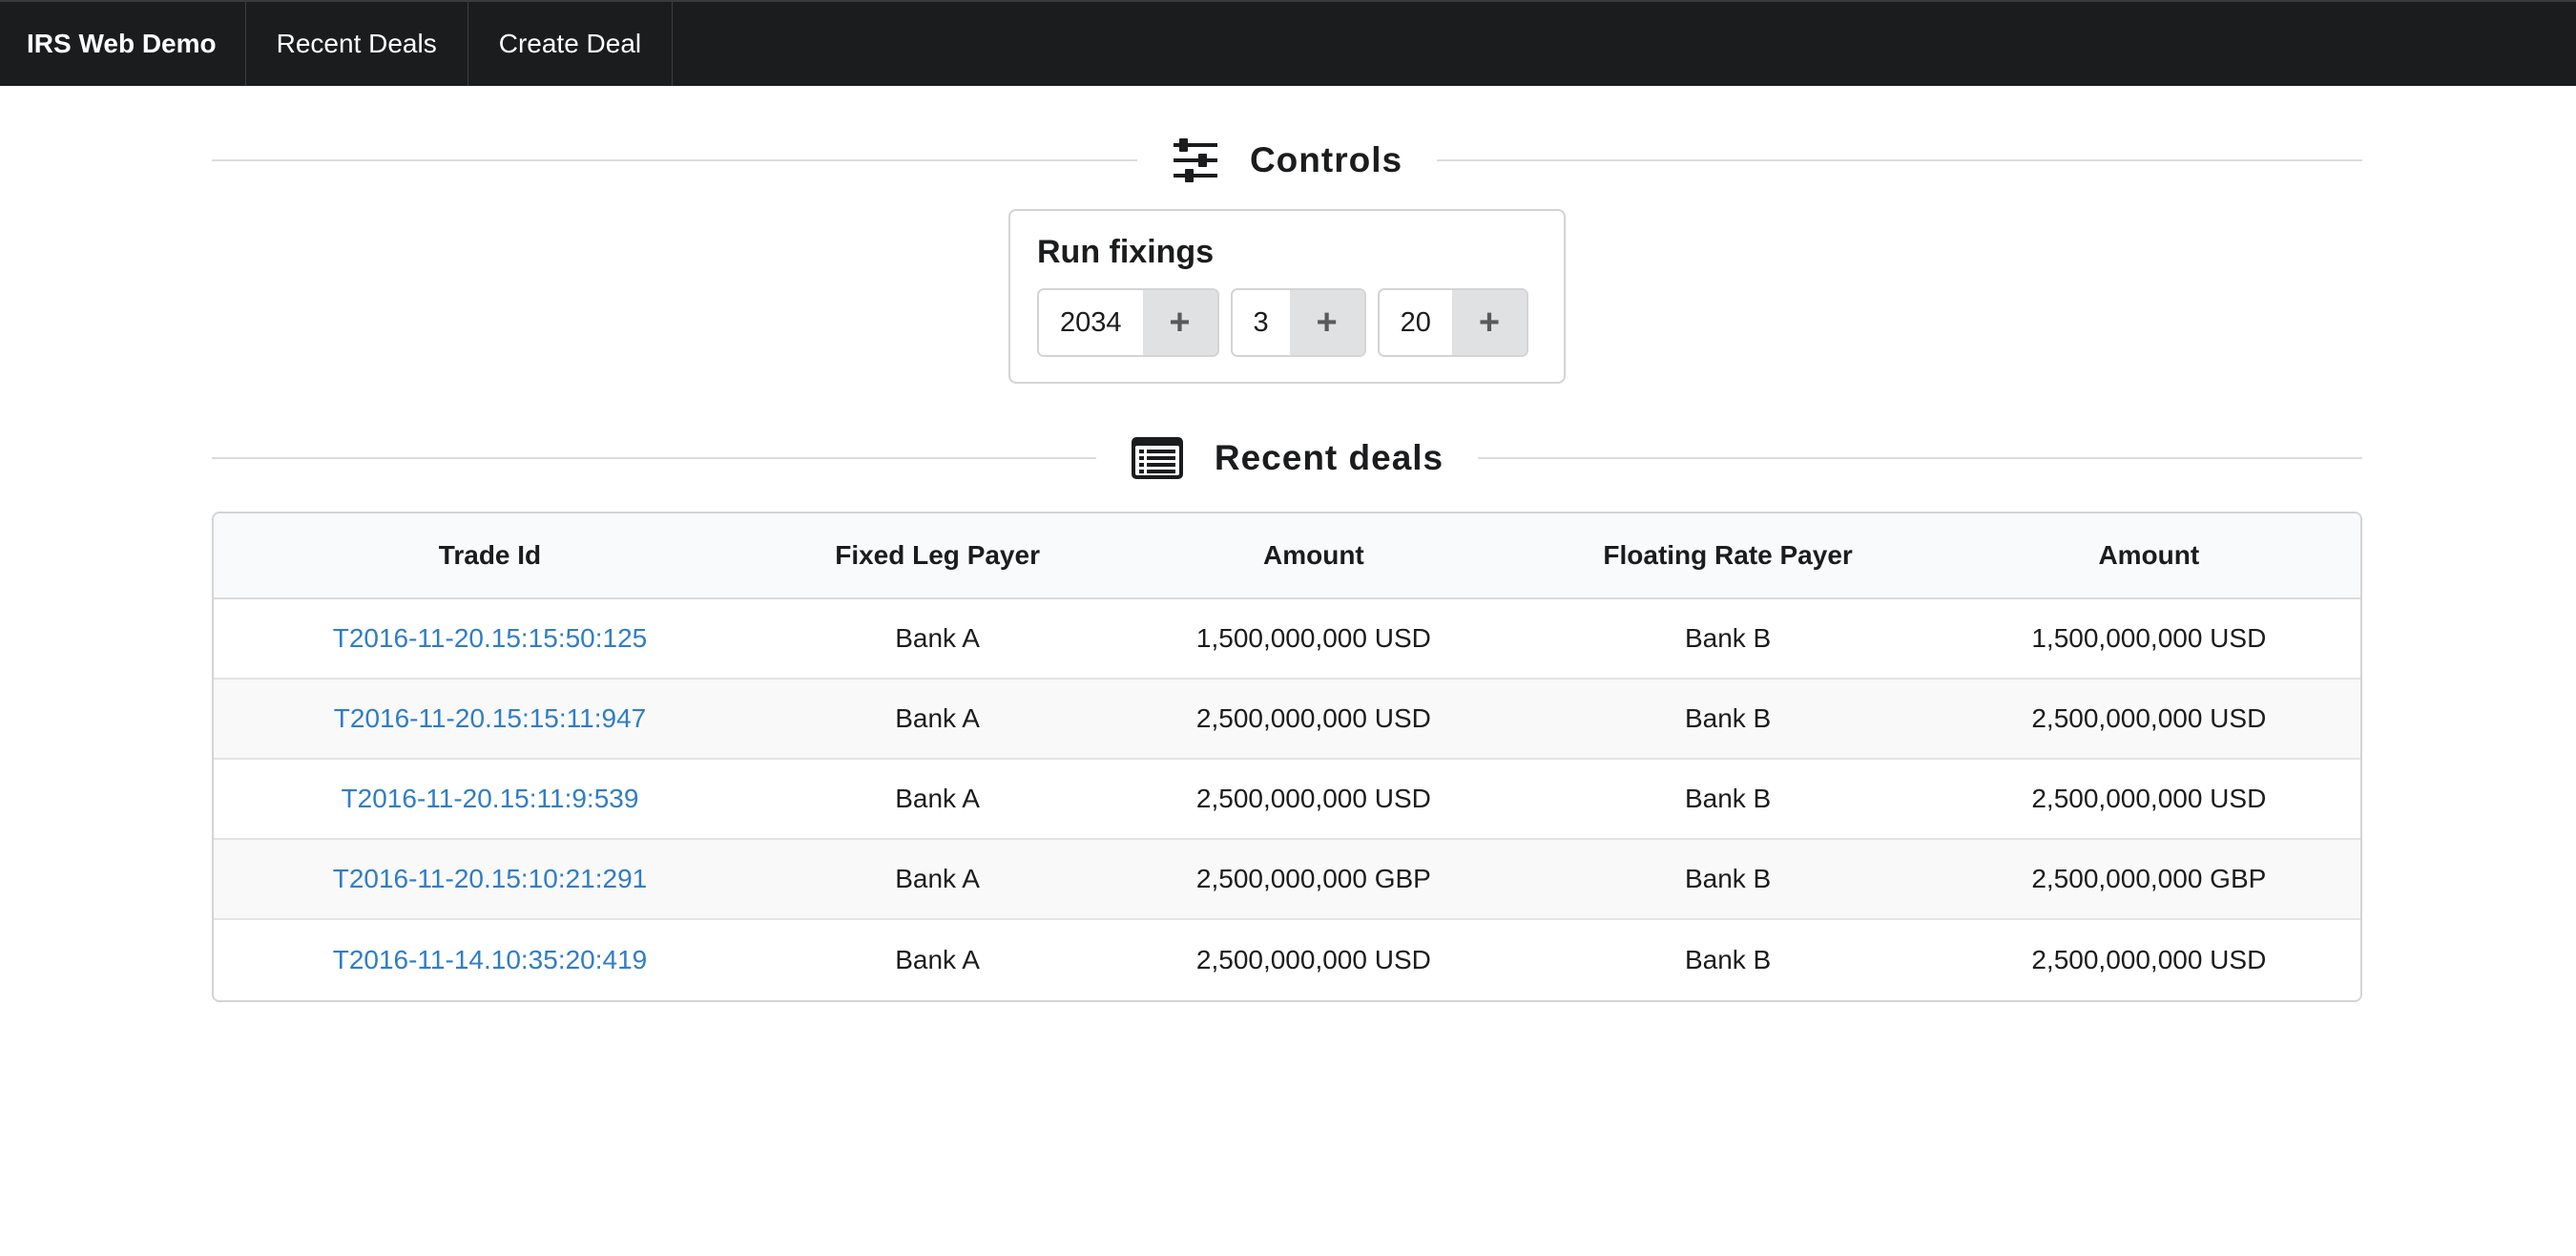 The height and width of the screenshot is (1256, 2576). I want to click on trade-id-link: T2016-11-20.15:10:21:291, so click(490, 879).